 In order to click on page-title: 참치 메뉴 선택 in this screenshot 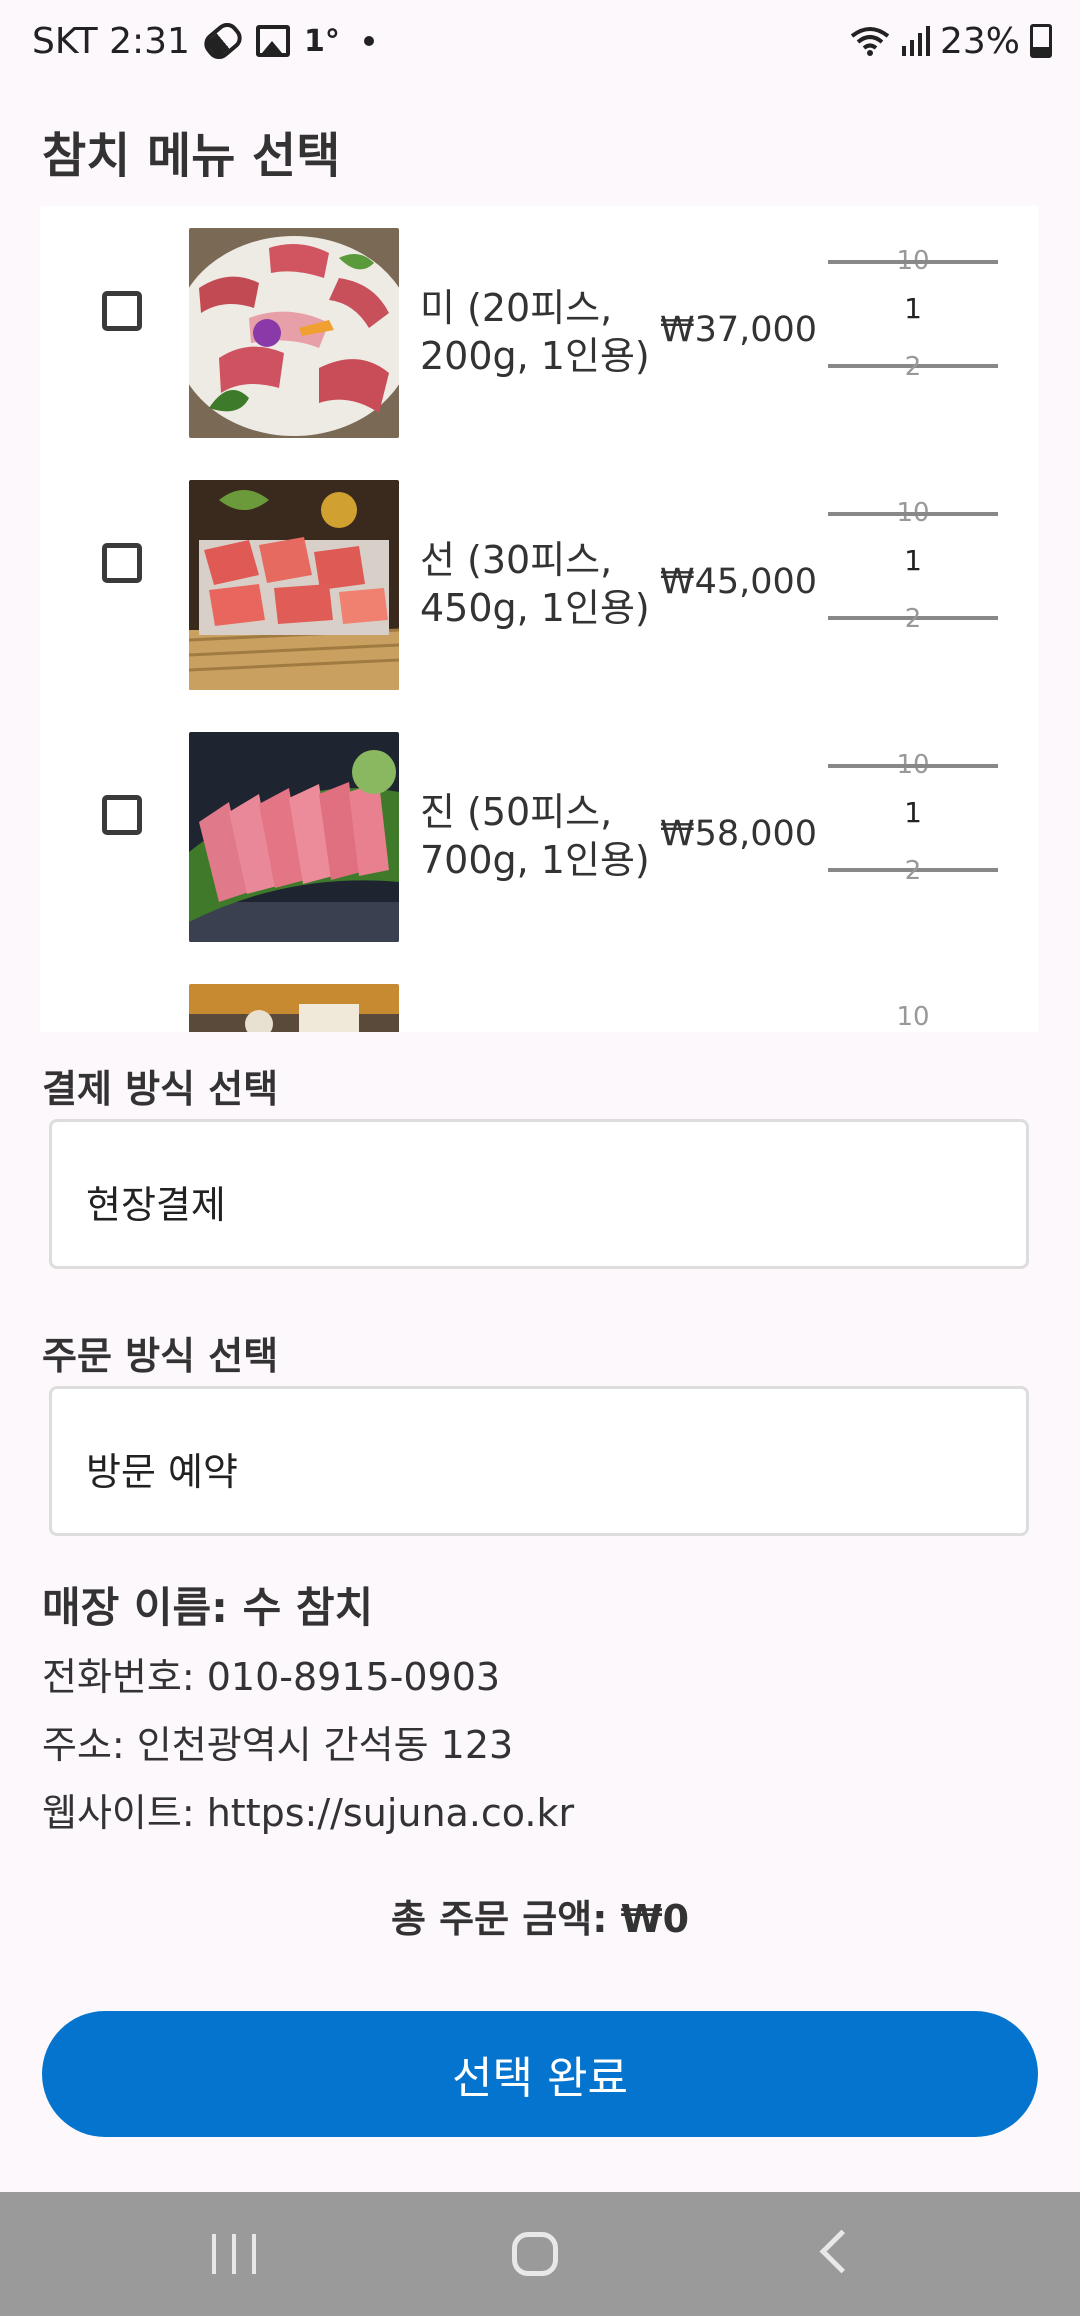, I will do `click(191, 156)`.